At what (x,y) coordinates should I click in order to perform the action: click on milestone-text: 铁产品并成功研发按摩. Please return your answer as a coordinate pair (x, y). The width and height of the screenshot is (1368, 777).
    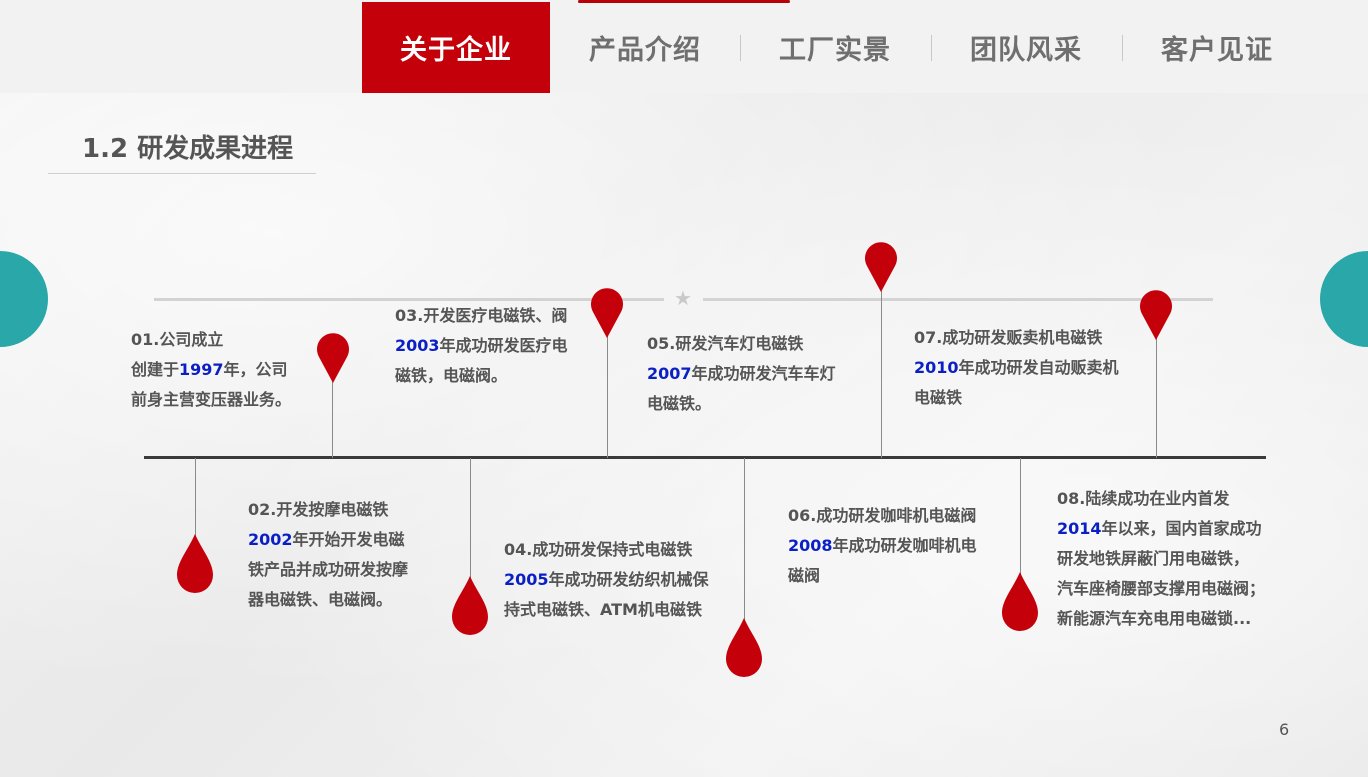
    Looking at the image, I should click on (328, 569).